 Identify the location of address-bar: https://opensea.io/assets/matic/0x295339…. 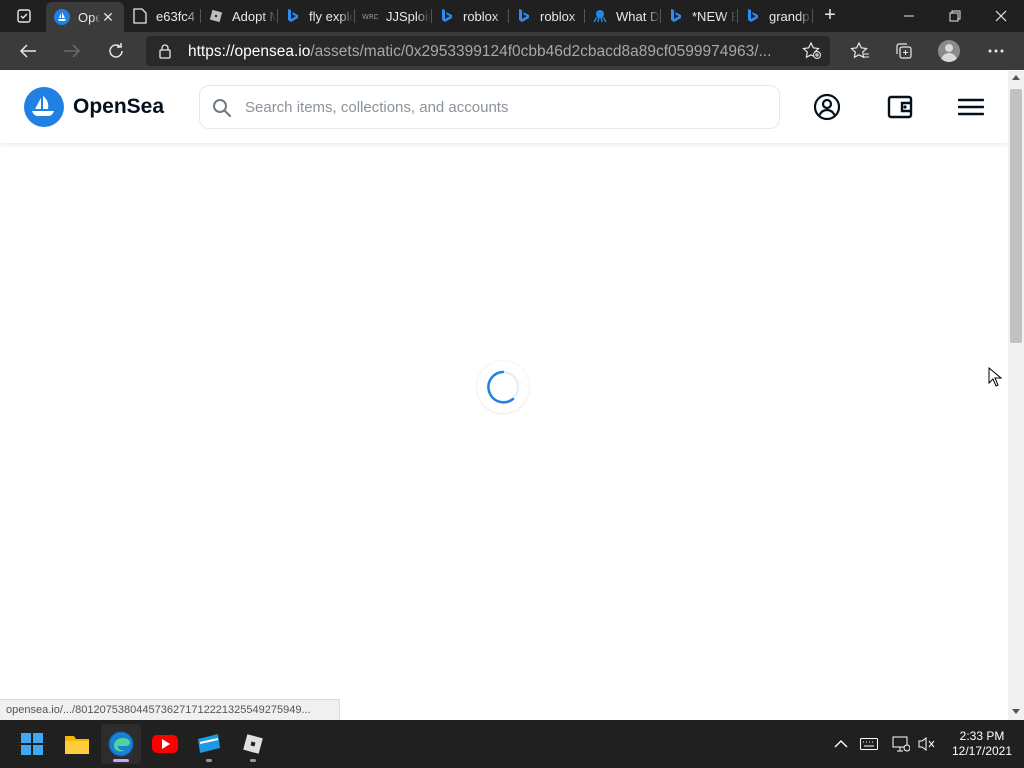
(488, 51).